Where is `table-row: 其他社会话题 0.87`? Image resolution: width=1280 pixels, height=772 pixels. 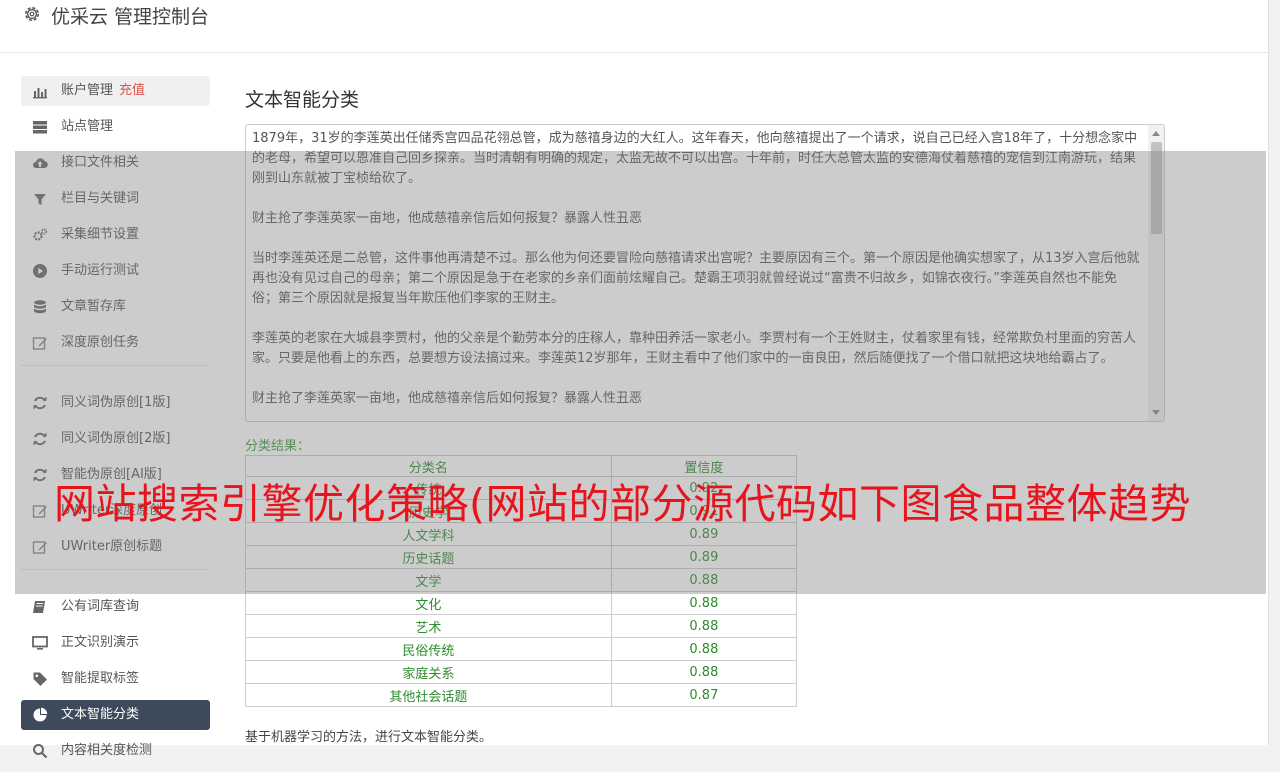
table-row: 其他社会话题 0.87 is located at coordinates (521, 695).